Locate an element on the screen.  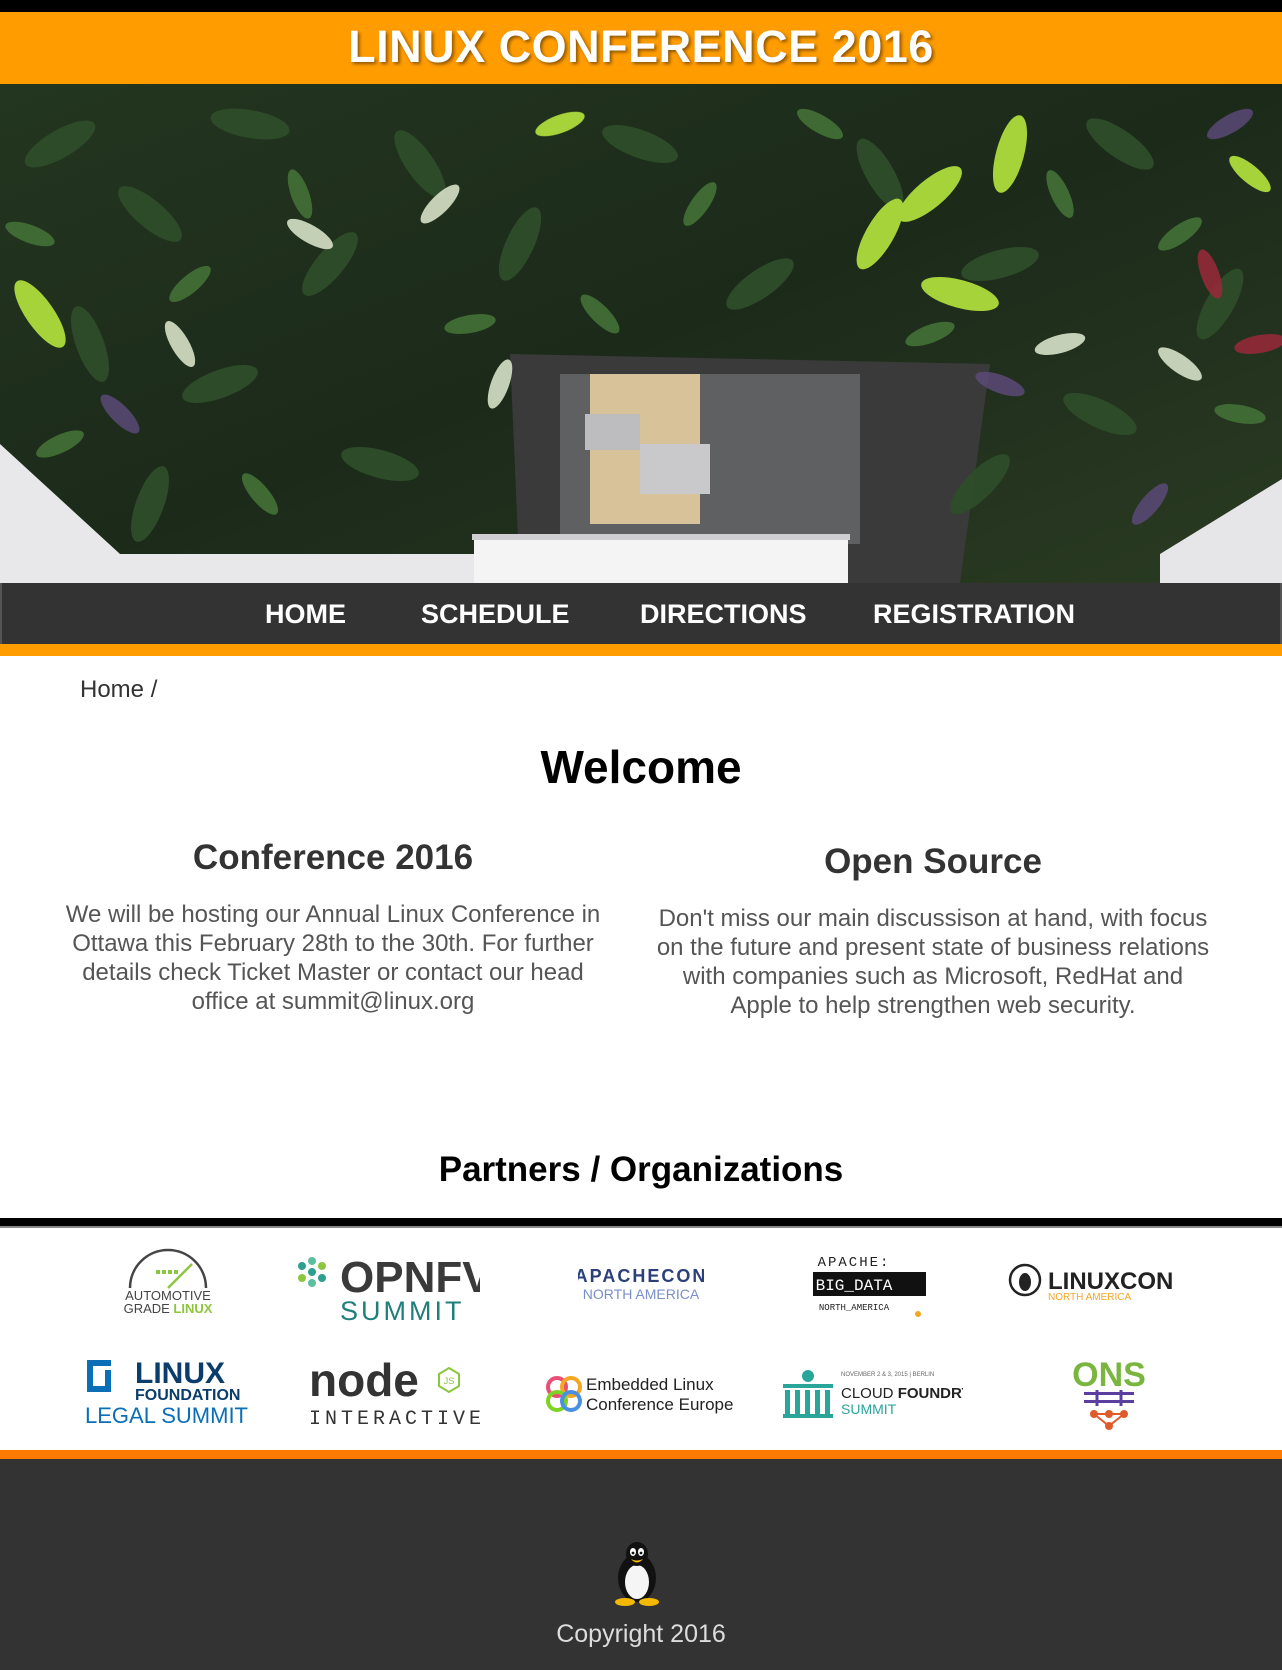
elce-line1: Embedded Linux is located at coordinates (650, 1384).